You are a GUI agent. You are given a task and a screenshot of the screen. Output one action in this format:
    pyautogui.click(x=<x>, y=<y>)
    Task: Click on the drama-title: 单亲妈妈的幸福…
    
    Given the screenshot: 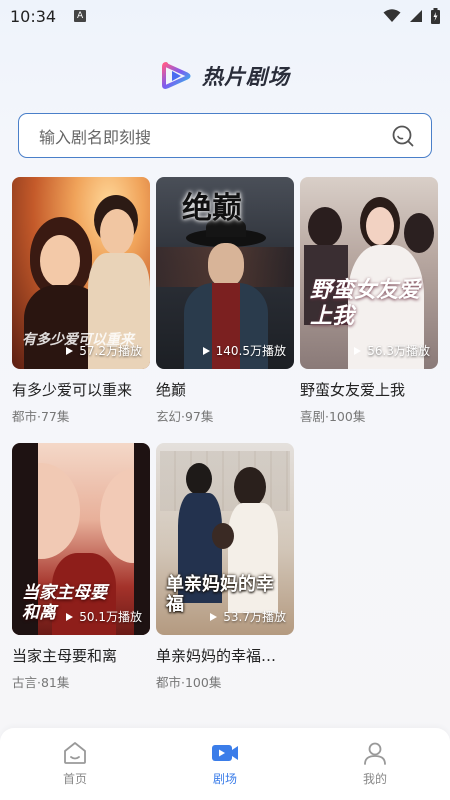 What is the action you would take?
    pyautogui.click(x=225, y=655)
    